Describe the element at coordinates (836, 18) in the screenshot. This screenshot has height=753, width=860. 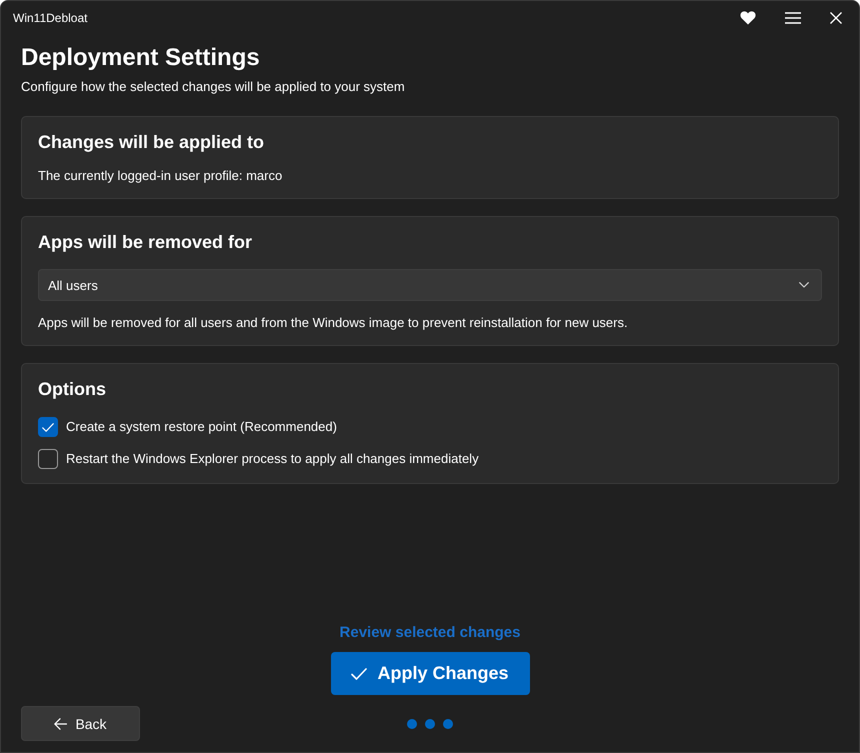
I see `close-icon` at that location.